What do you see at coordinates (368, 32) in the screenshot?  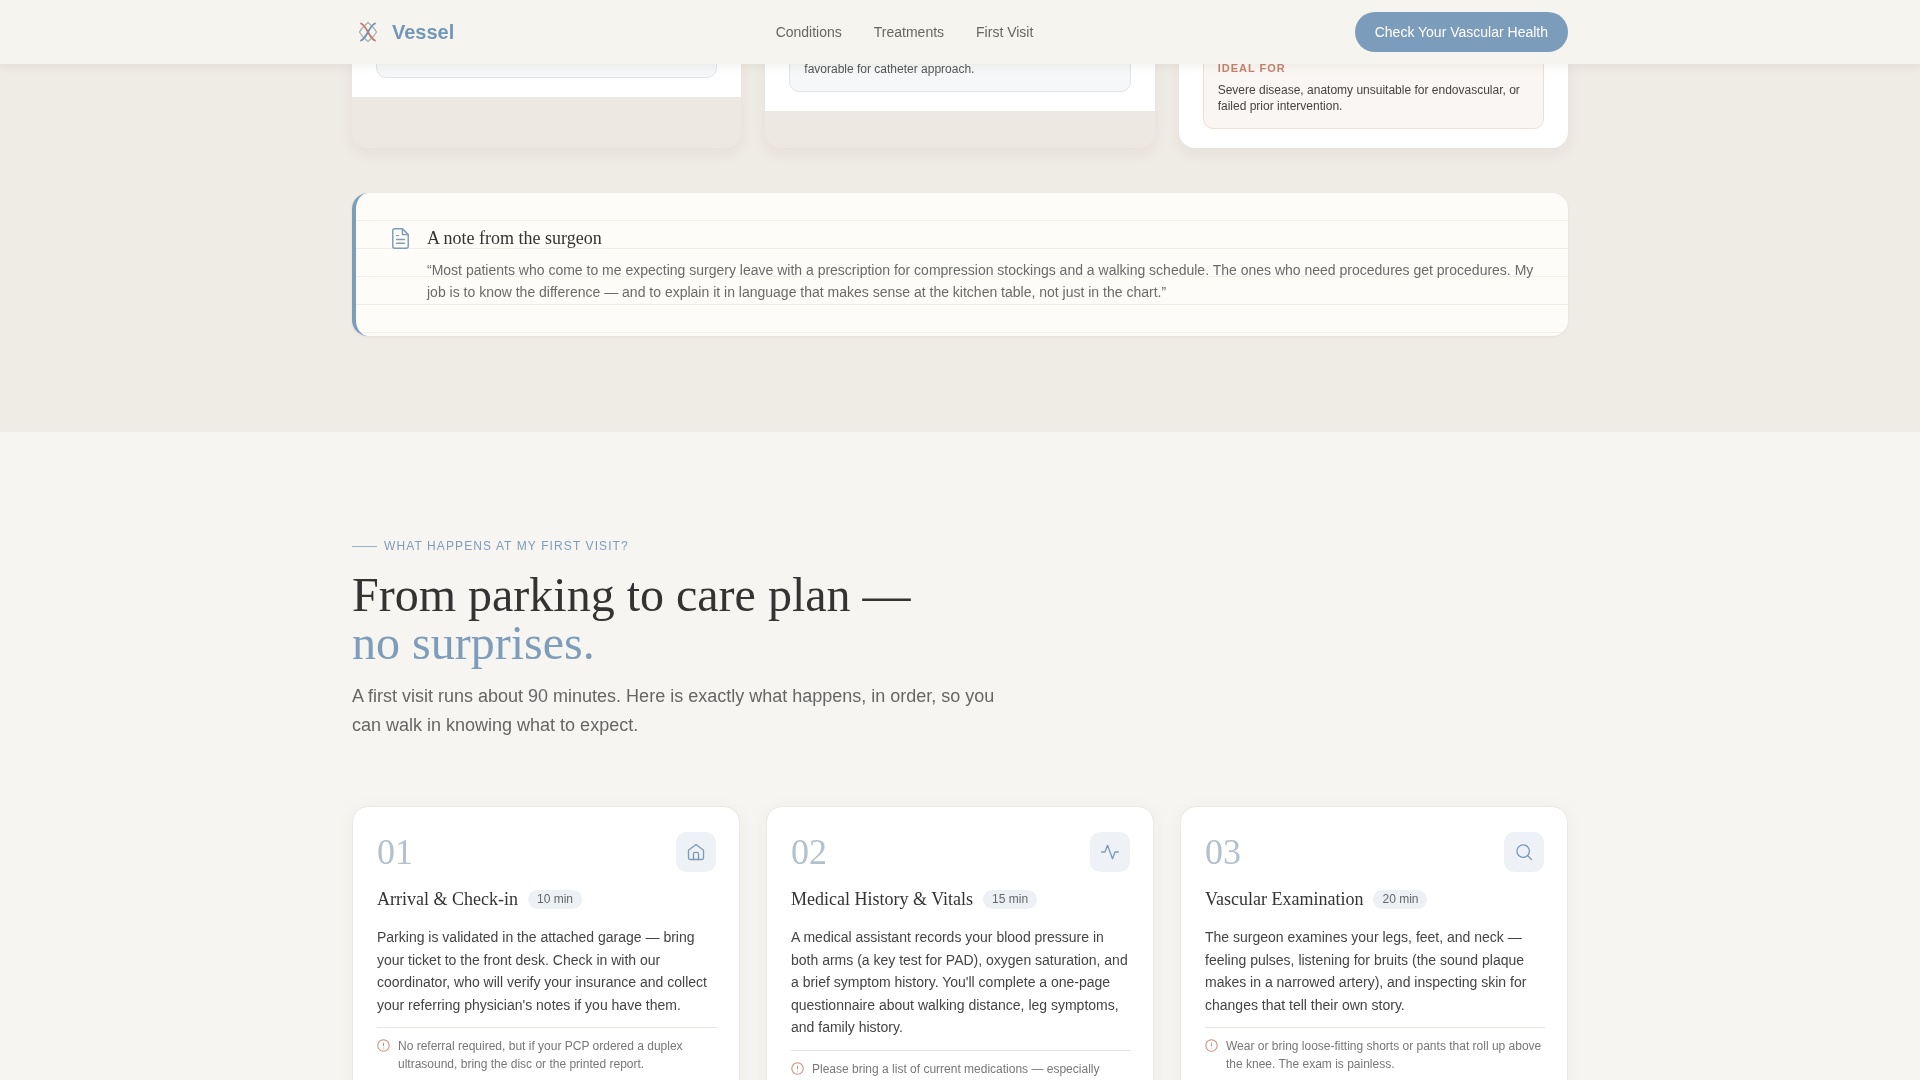 I see `logo-icon` at bounding box center [368, 32].